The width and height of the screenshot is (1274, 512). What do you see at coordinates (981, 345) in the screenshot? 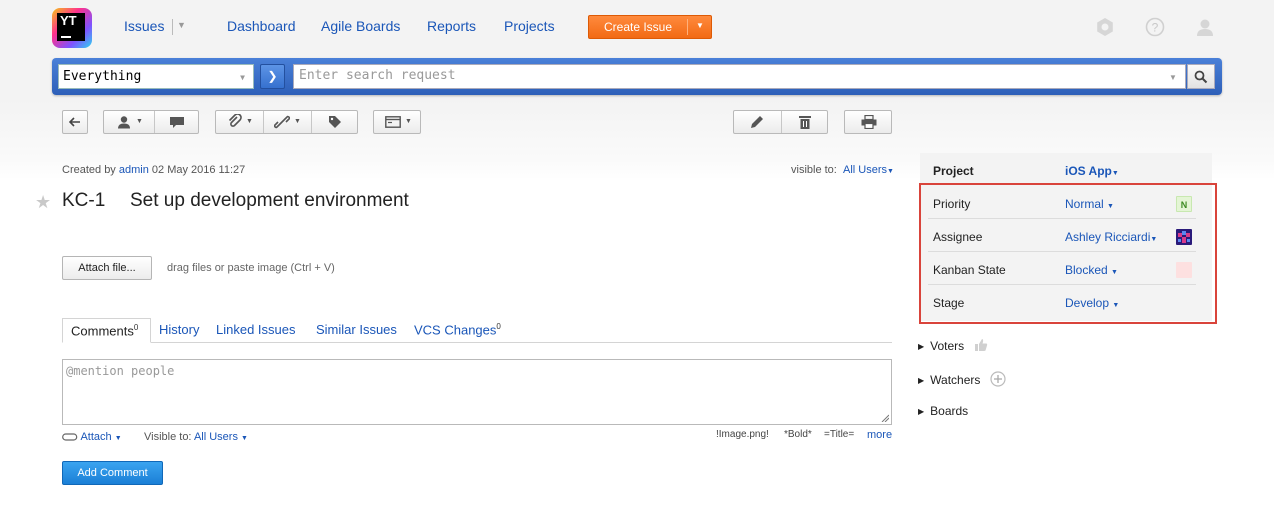
I see `thumbs-up-icon` at bounding box center [981, 345].